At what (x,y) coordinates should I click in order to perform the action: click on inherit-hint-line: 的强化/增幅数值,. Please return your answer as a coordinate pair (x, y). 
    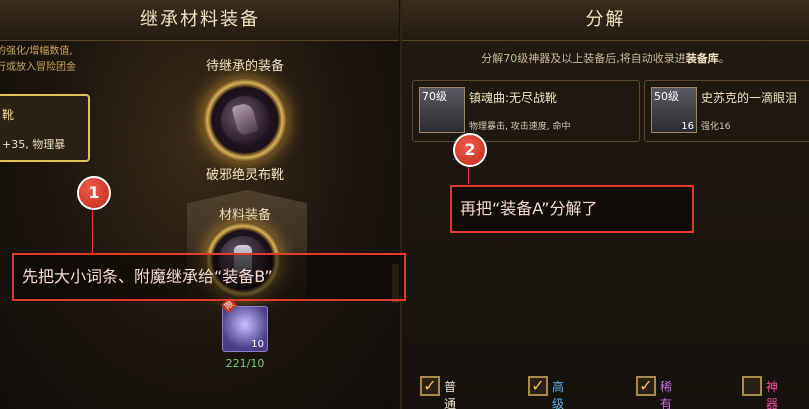
    Looking at the image, I should click on (36, 51).